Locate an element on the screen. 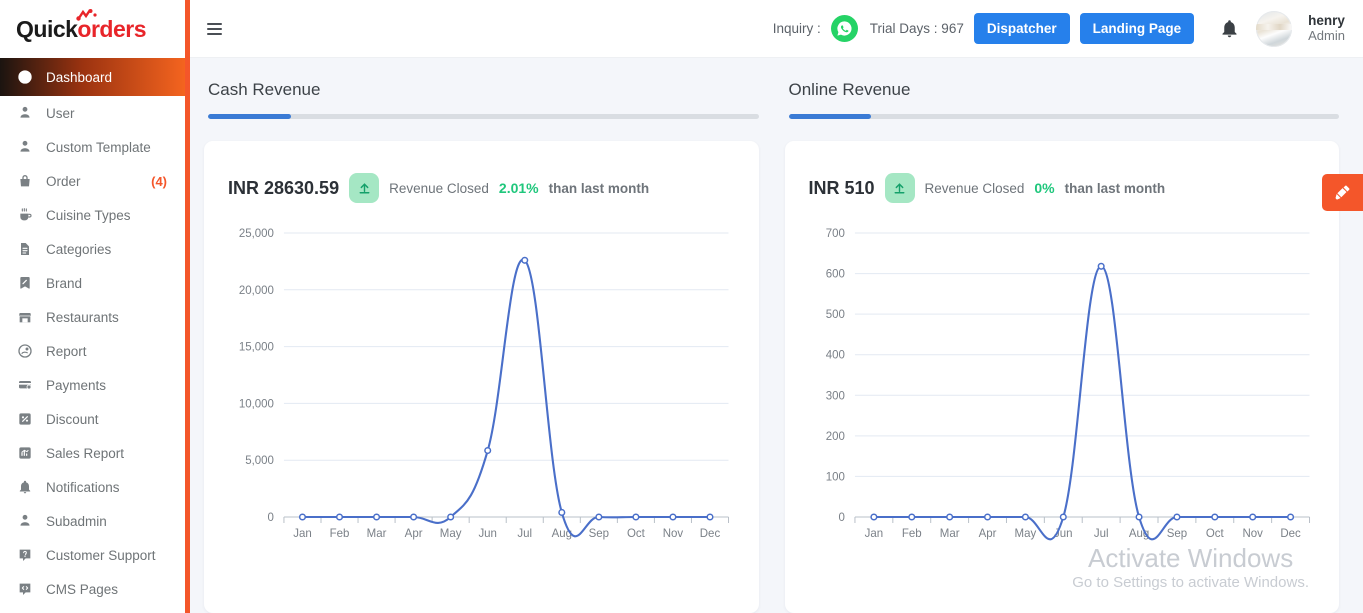 The image size is (1363, 613). sidebar-item-discount: Discount is located at coordinates (92, 419).